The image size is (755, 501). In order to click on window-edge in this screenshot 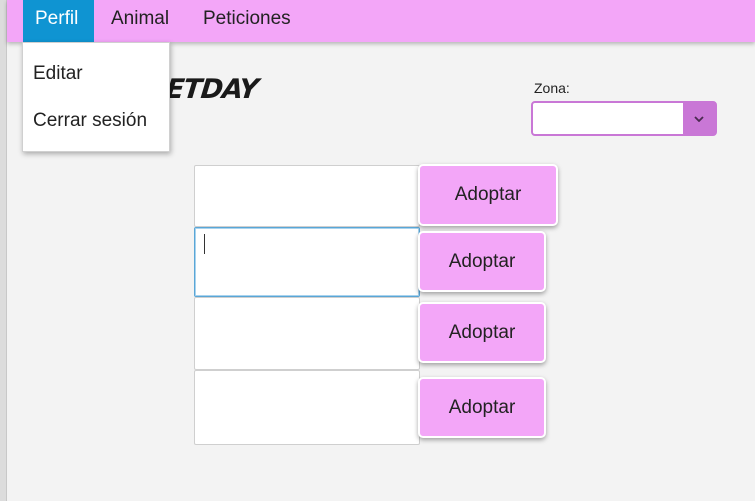, I will do `click(3, 250)`.